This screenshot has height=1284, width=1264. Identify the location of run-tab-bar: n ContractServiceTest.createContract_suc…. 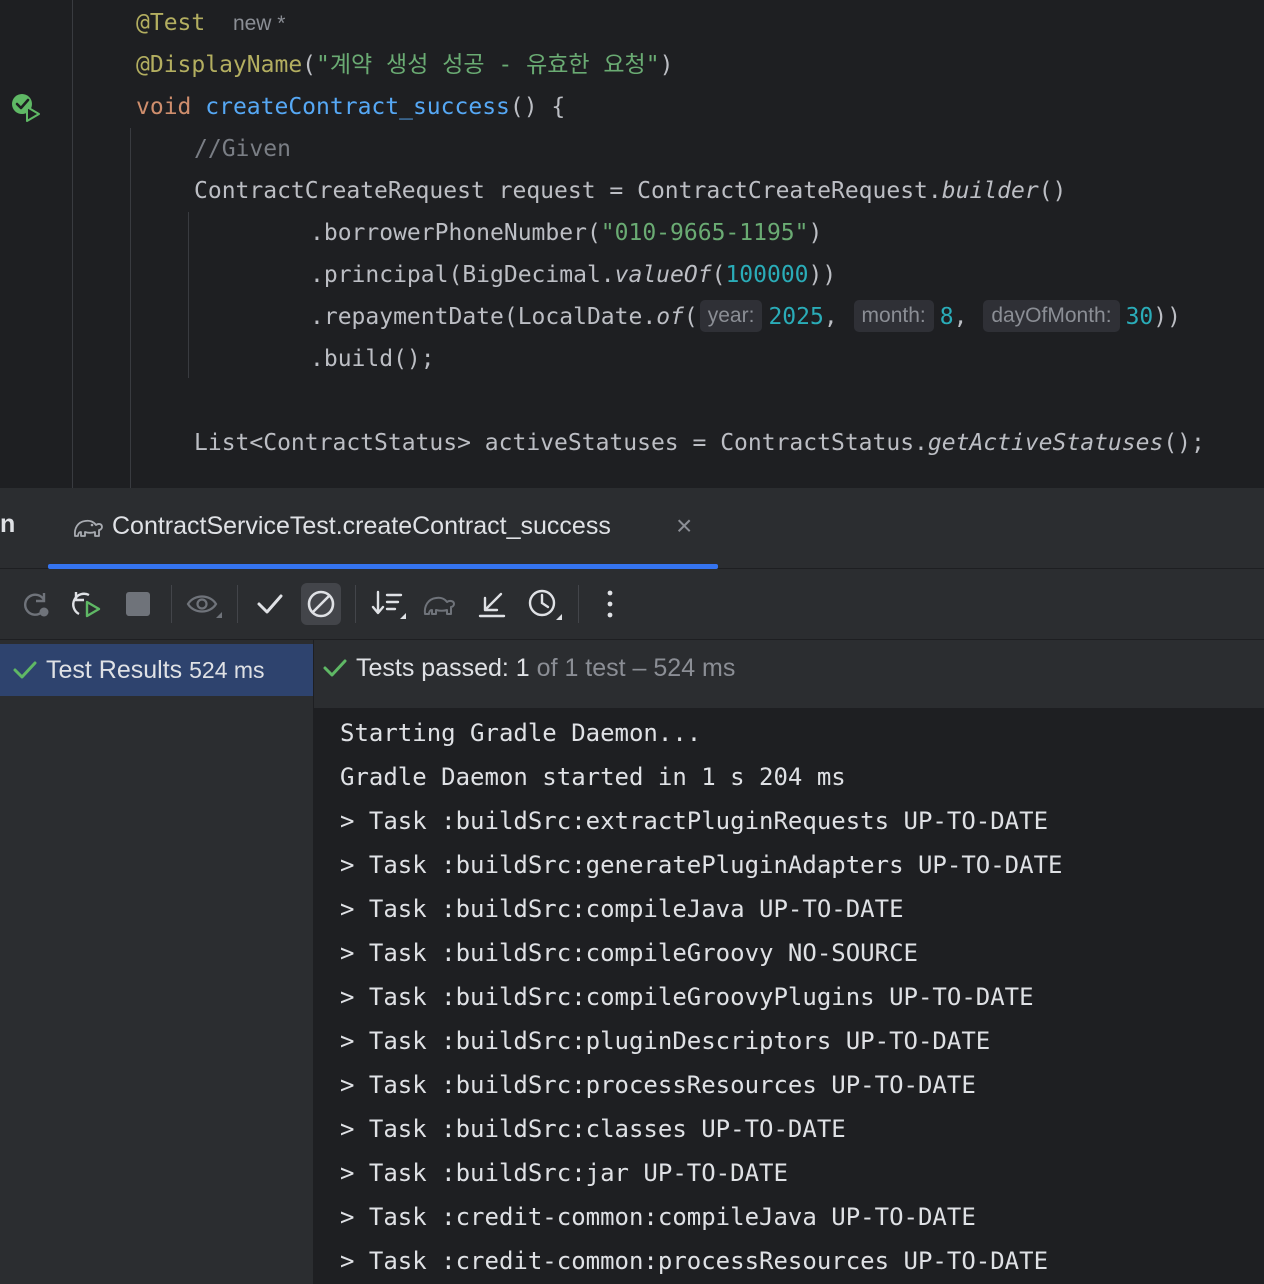
(632, 528).